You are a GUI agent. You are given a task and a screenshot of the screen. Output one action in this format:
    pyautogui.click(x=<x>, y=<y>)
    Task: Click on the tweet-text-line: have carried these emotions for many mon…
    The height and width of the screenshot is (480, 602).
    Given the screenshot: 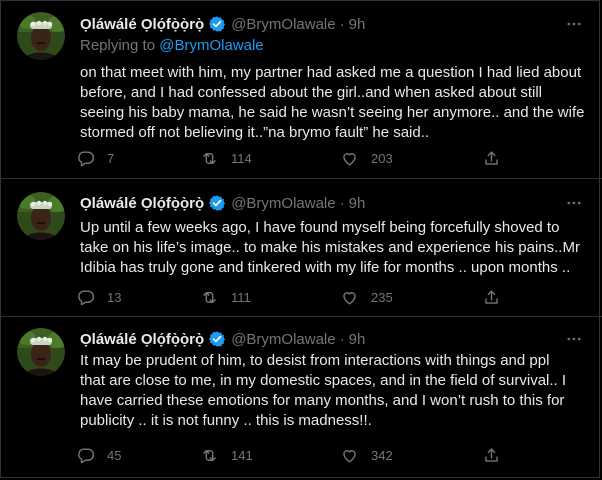 What is the action you would take?
    pyautogui.click(x=322, y=400)
    